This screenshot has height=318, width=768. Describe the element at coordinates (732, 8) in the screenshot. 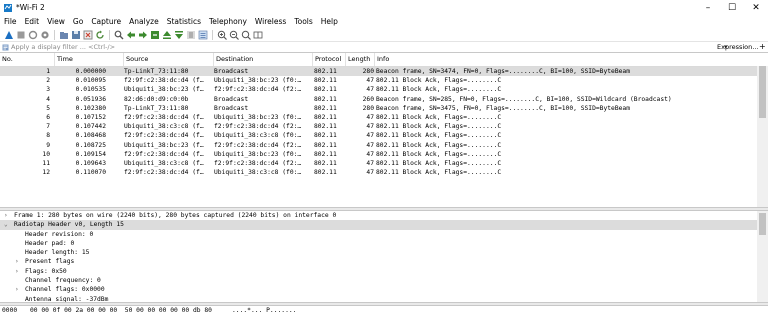

I see `maximize-button: ☐` at that location.